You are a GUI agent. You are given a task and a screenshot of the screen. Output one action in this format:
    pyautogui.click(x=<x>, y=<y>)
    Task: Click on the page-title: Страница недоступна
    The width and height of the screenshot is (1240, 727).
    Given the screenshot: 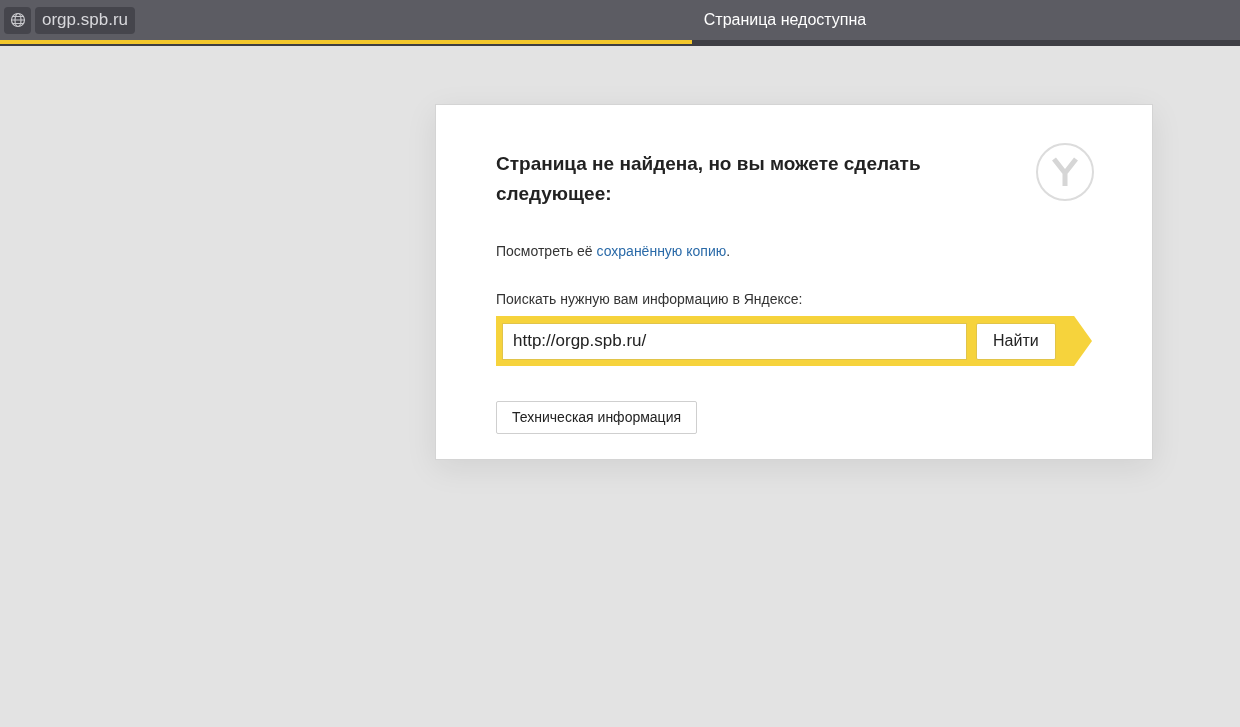 What is the action you would take?
    pyautogui.click(x=785, y=20)
    